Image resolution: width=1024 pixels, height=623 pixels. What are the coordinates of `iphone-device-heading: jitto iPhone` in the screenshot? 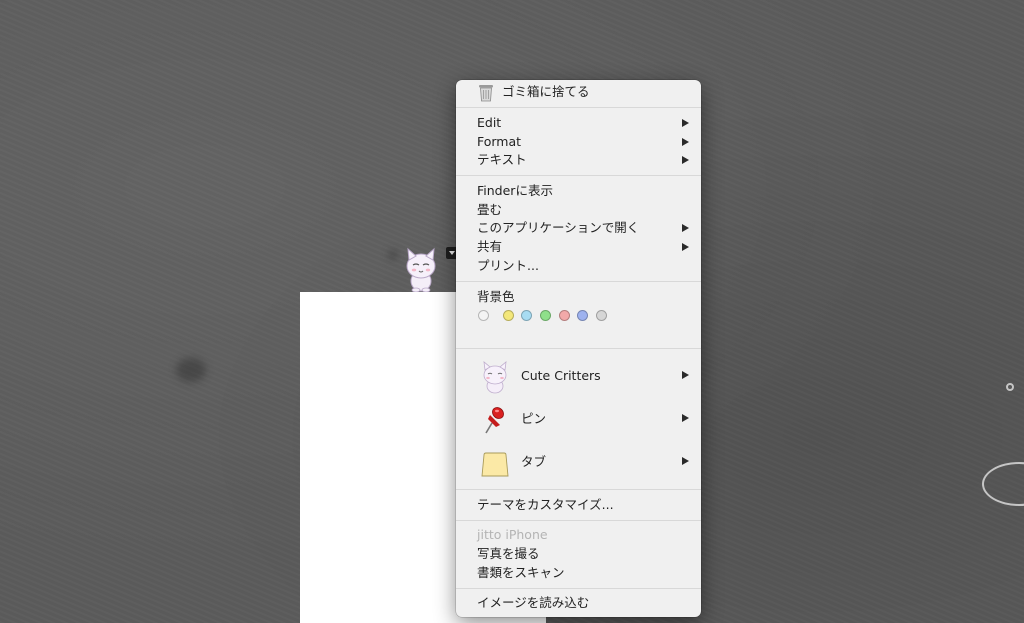 It's located at (578, 535).